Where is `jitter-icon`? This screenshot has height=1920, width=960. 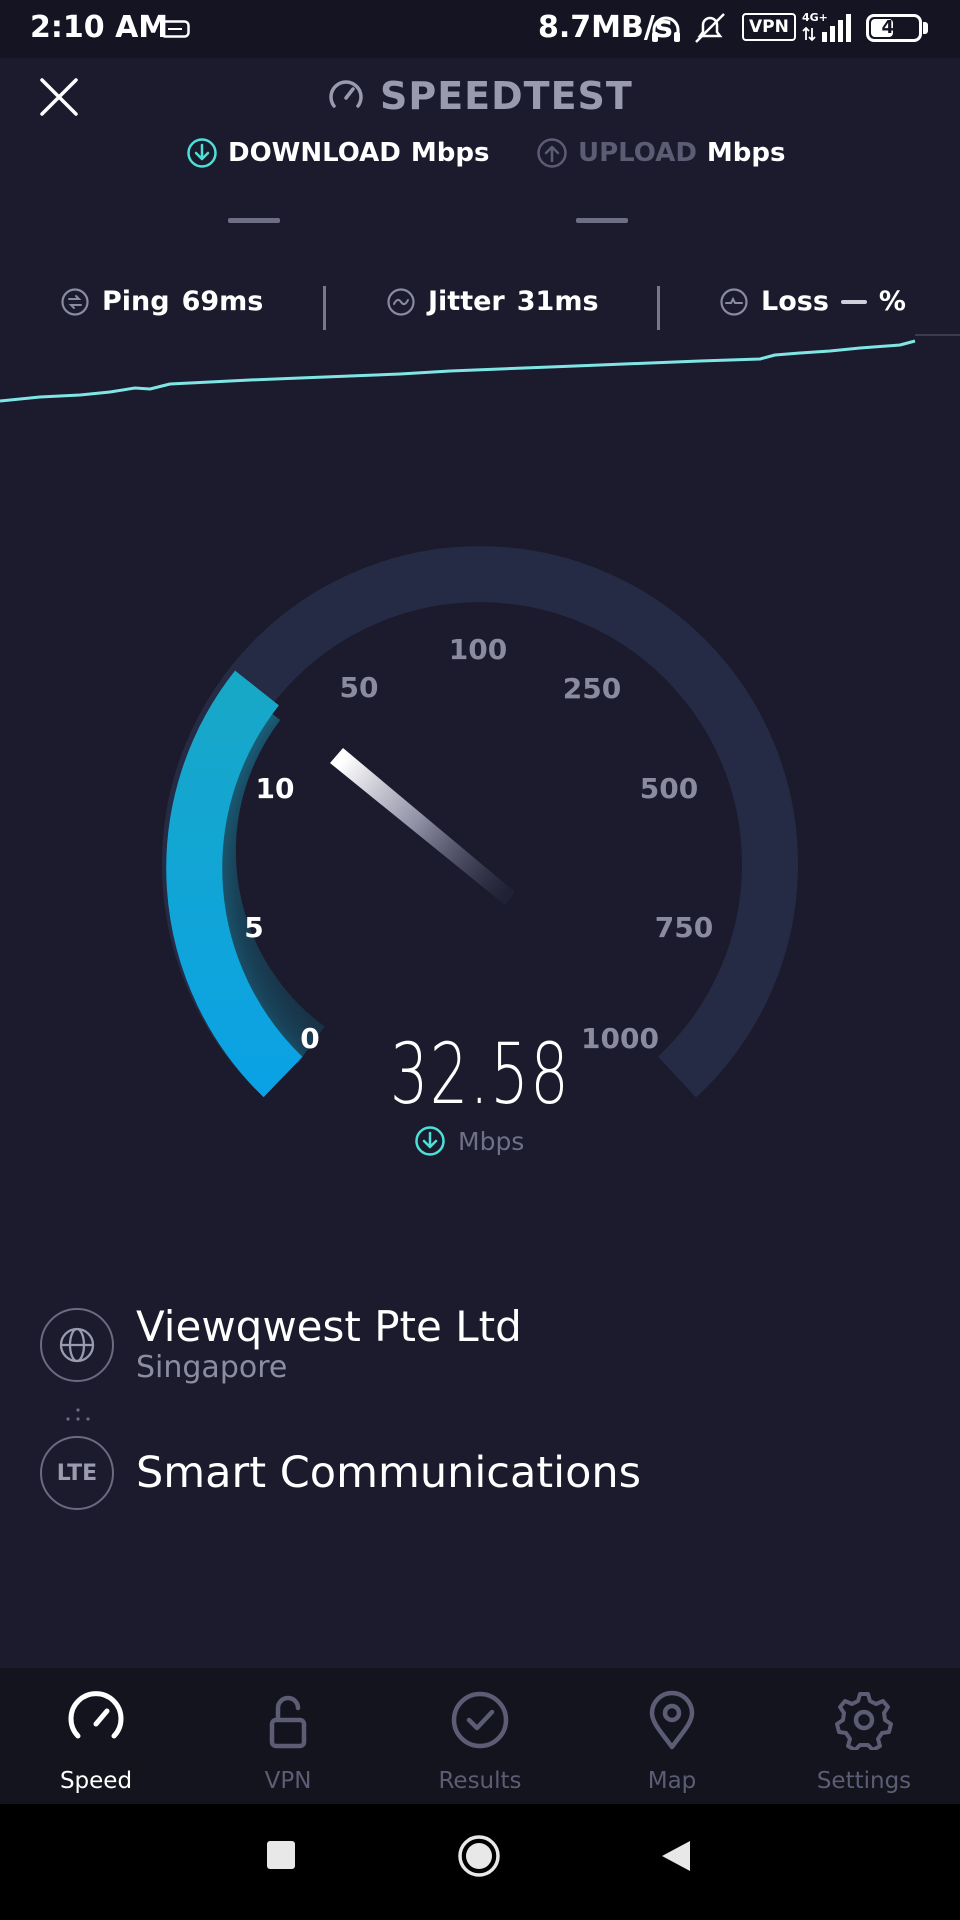
jitter-icon is located at coordinates (401, 301).